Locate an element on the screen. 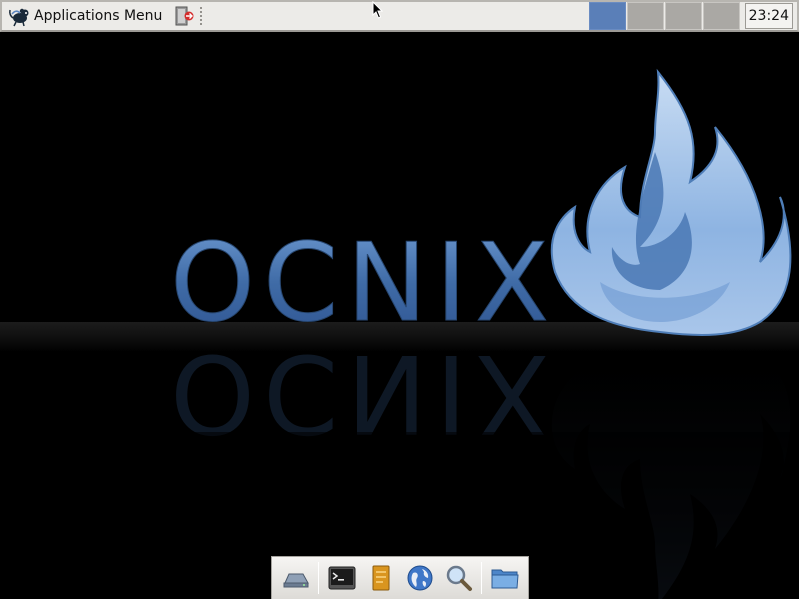 Image resolution: width=799 pixels, height=599 pixels. workspace-switcher is located at coordinates (664, 16).